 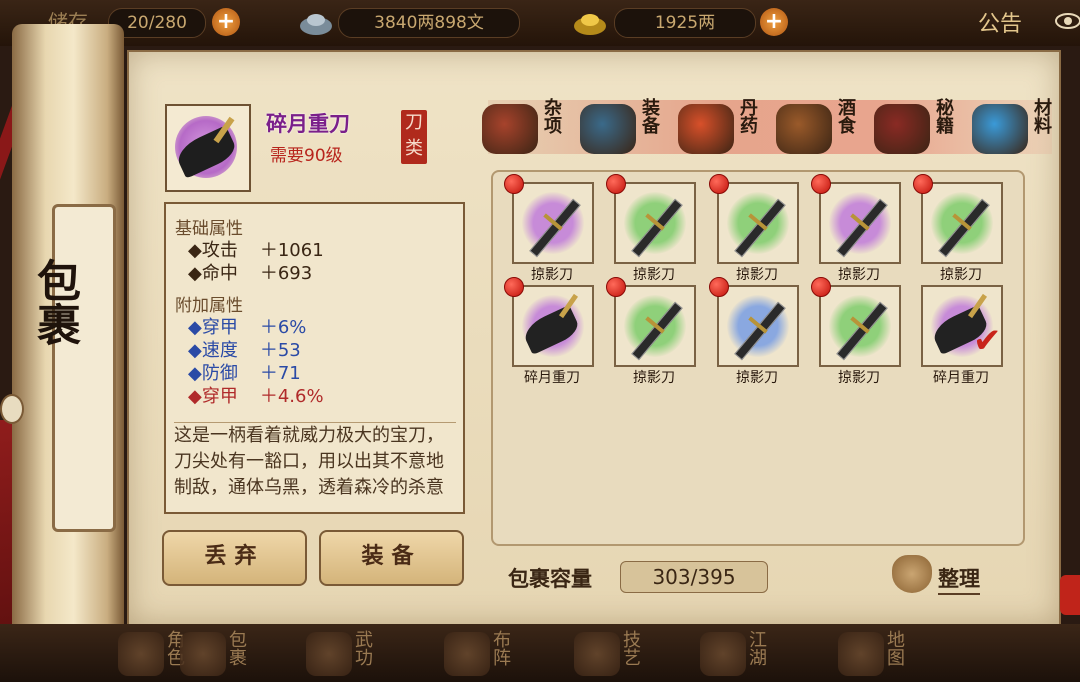 I want to click on tab-wine-food: 酒食, so click(x=825, y=128).